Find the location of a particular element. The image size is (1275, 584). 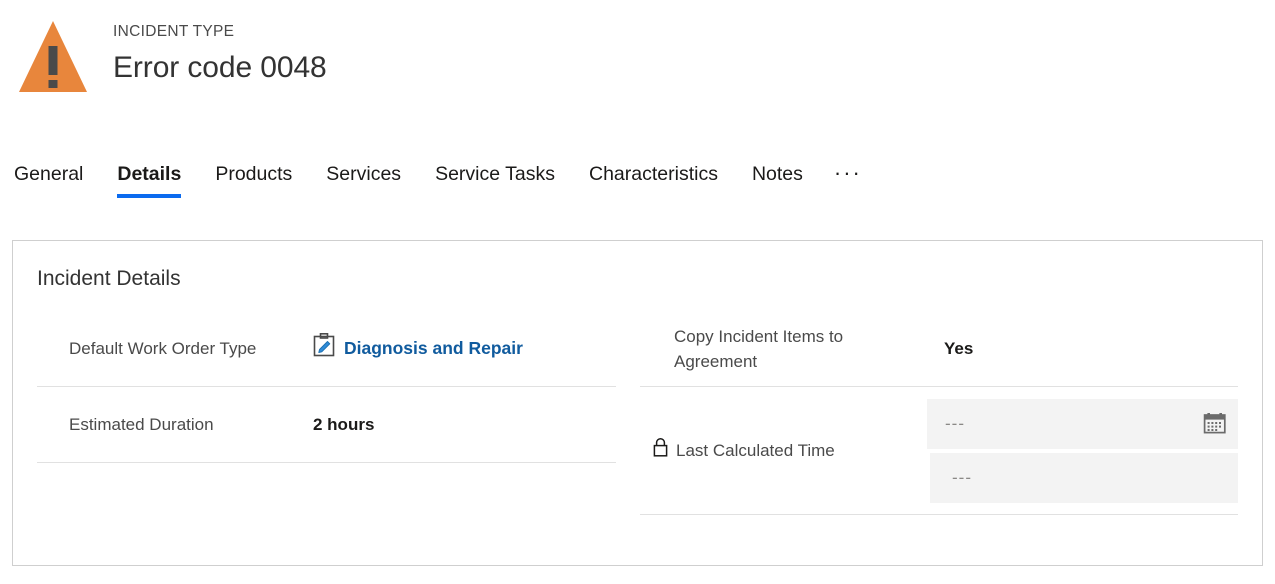

calendar-icon is located at coordinates (1215, 424).